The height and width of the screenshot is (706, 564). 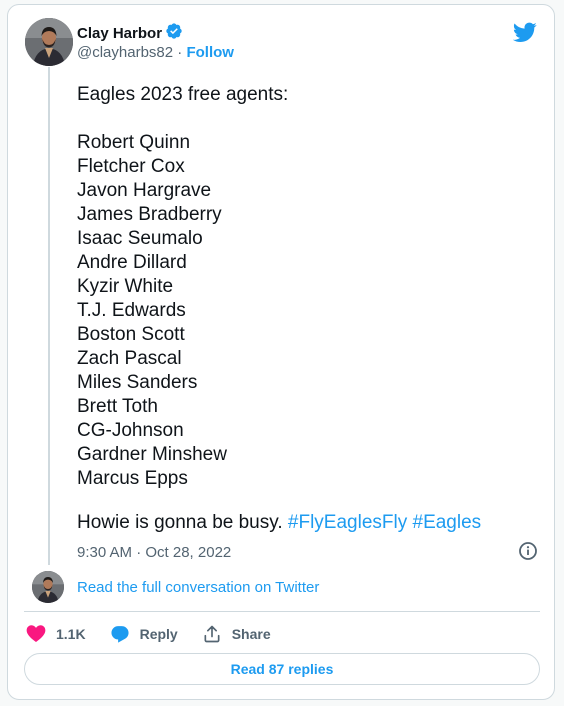 I want to click on heart-icon, so click(x=36, y=634).